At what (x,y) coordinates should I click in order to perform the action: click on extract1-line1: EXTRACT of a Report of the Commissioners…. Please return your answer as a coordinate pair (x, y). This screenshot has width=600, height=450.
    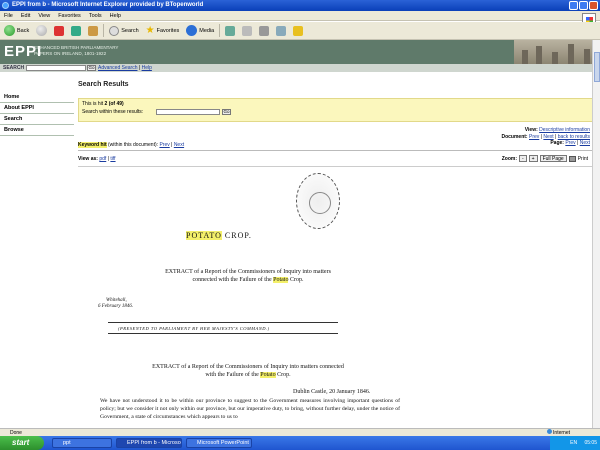
    Looking at the image, I should click on (248, 272).